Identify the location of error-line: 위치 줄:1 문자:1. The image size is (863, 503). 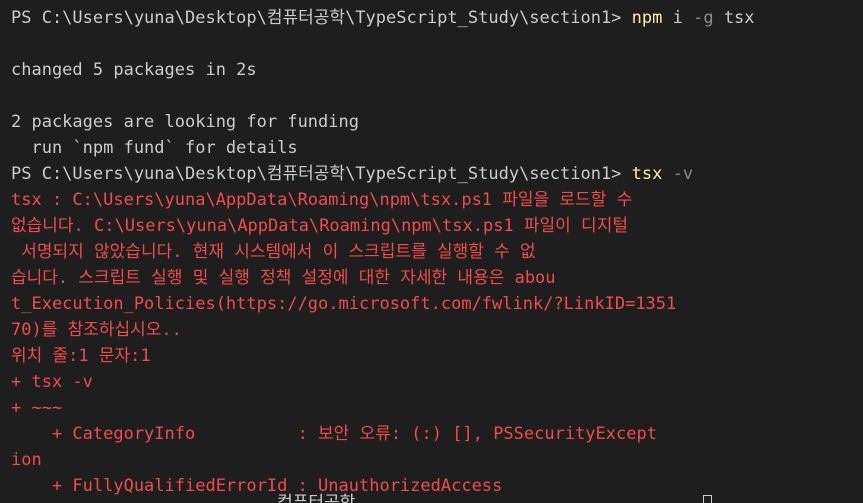
(81, 356).